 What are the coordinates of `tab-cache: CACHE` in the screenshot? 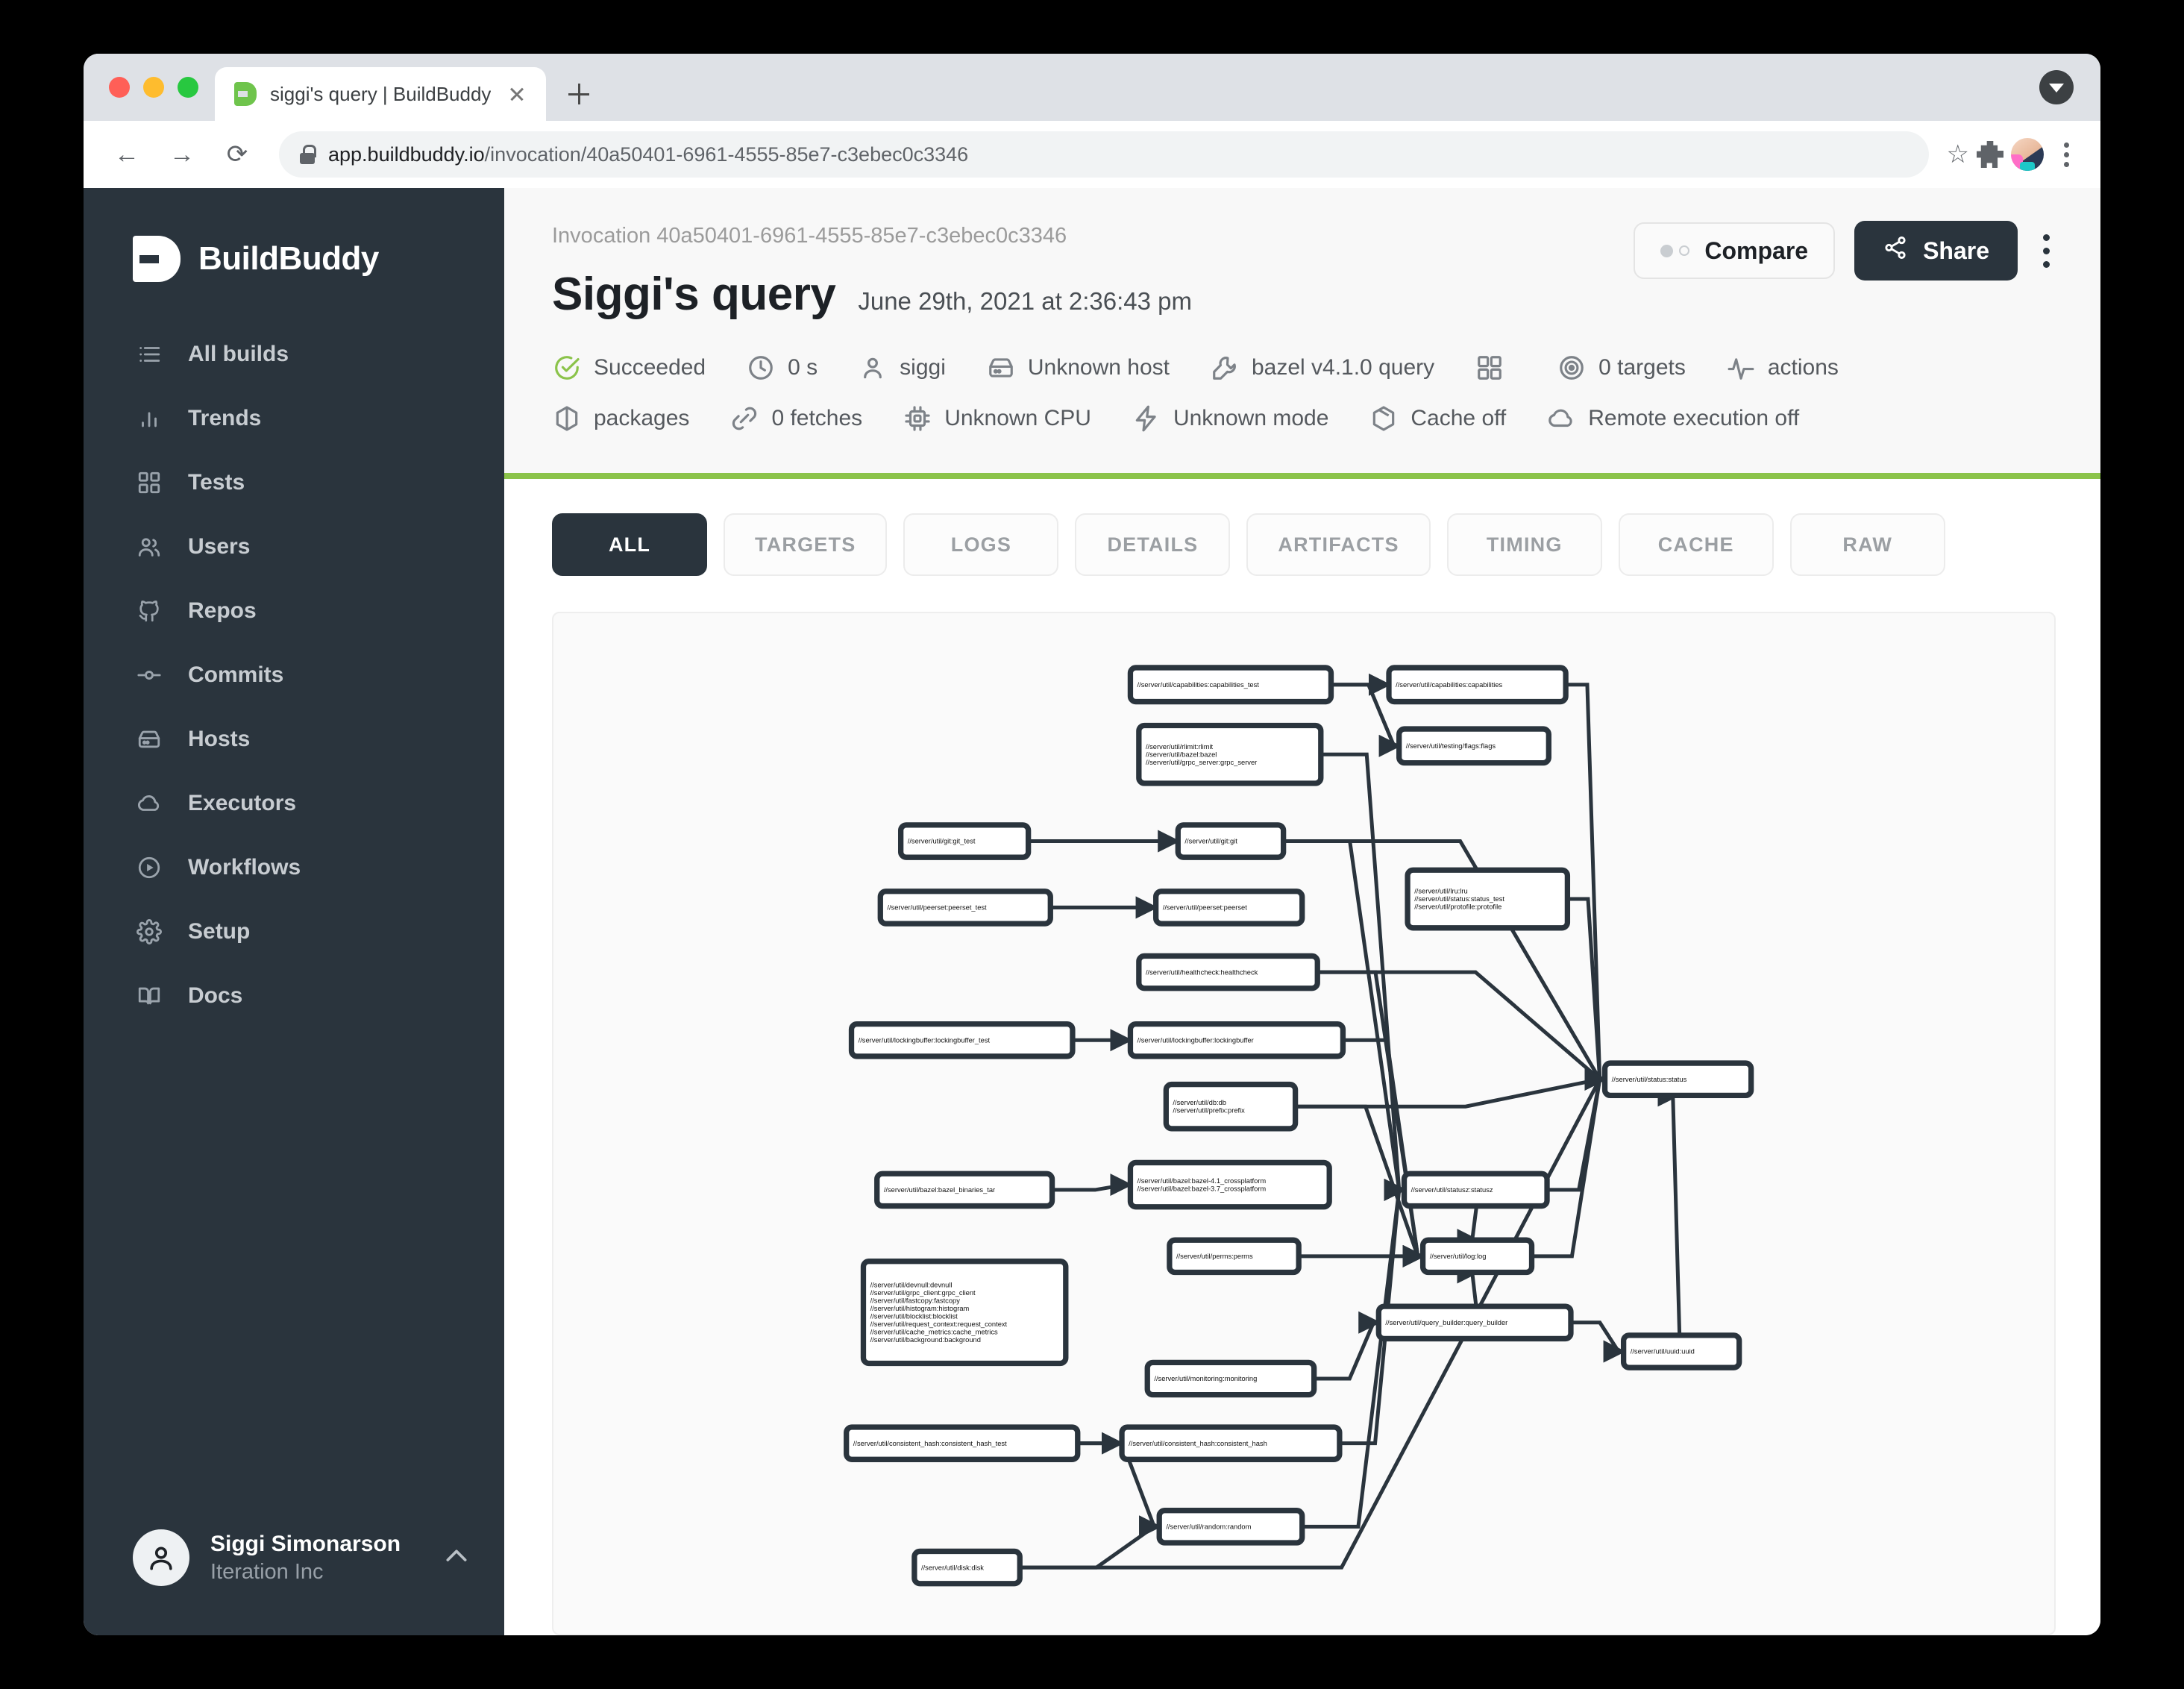 It's located at (1696, 544).